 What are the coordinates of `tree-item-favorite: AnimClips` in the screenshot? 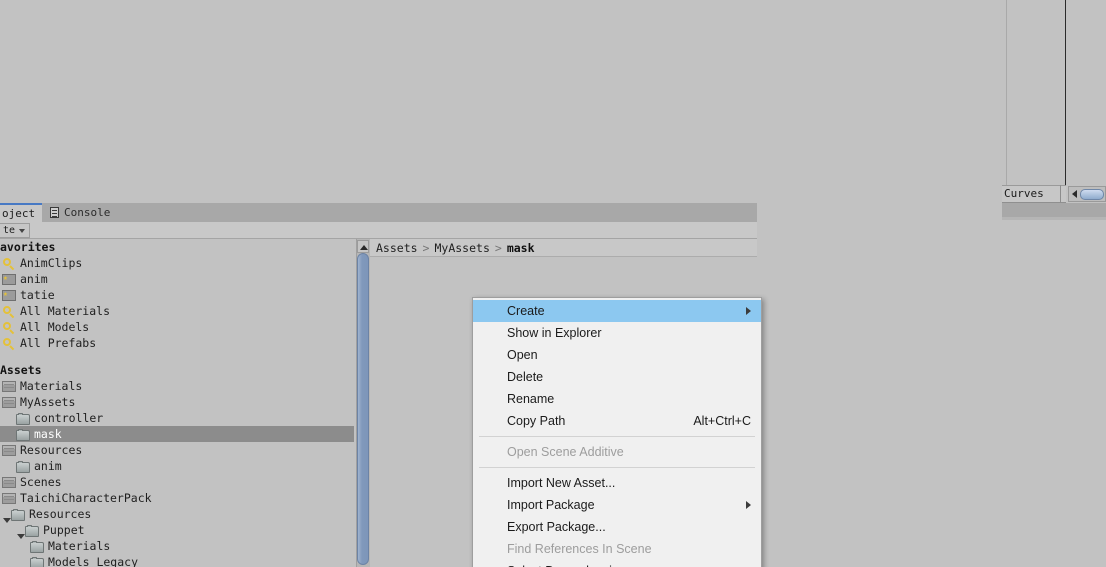 It's located at (177, 263).